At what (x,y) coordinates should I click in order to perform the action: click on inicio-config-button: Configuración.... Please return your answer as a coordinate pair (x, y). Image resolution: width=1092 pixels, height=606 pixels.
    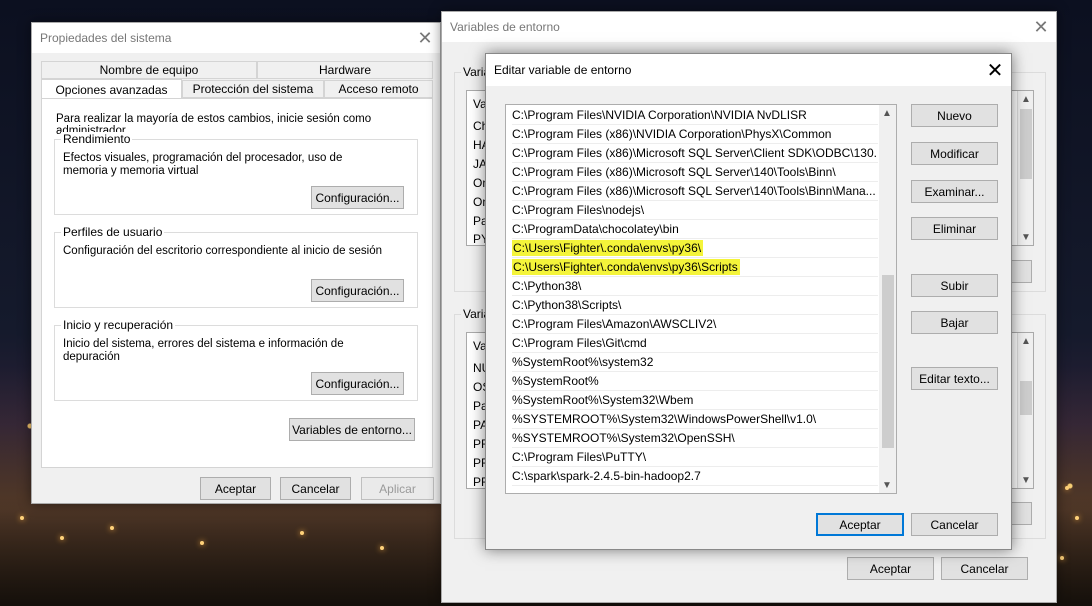
    Looking at the image, I should click on (357, 383).